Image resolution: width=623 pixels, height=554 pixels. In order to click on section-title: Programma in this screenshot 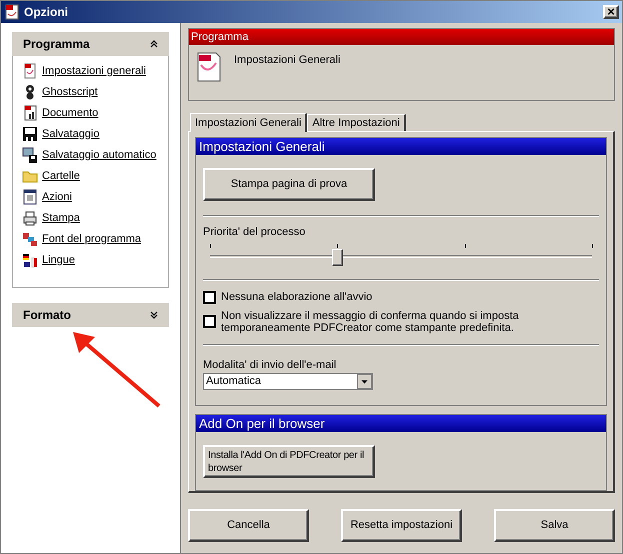, I will do `click(56, 44)`.